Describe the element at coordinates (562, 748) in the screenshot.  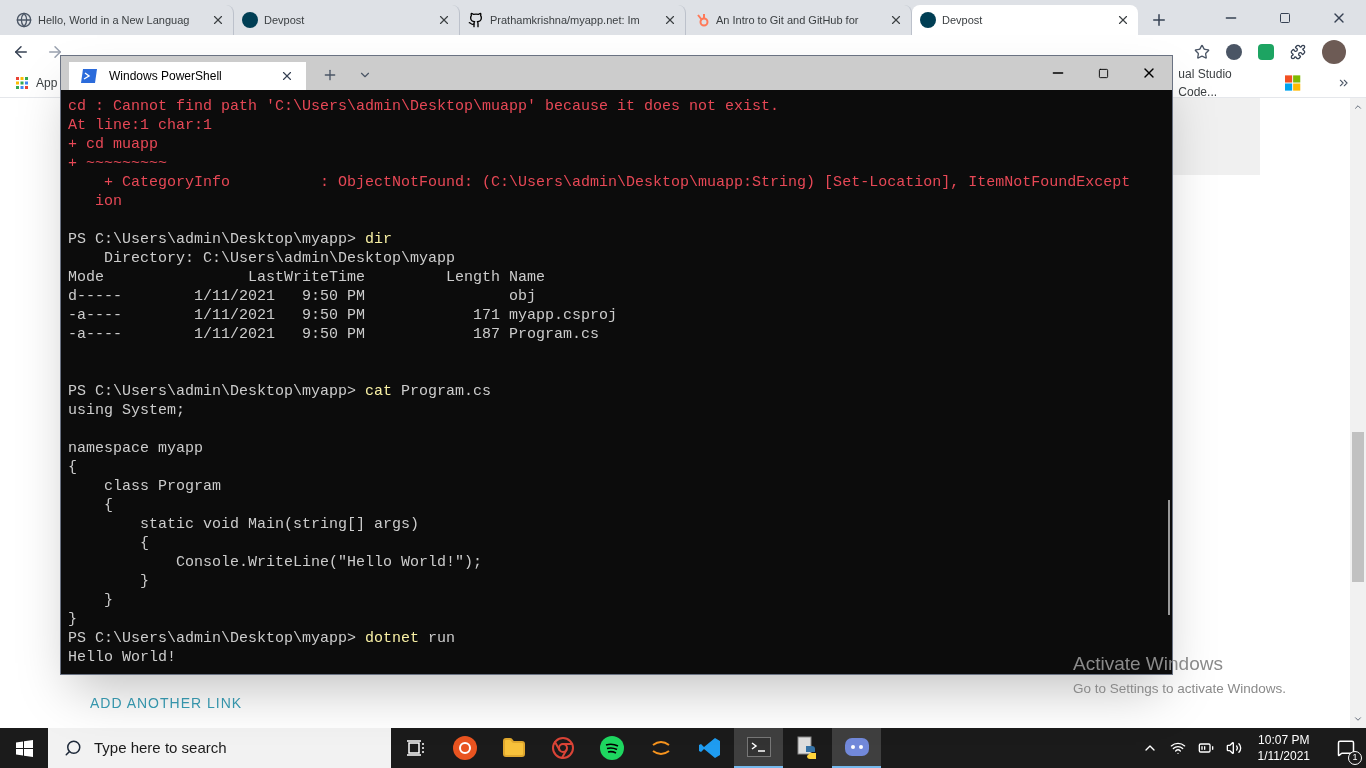
I see `browser-logo-icon` at that location.